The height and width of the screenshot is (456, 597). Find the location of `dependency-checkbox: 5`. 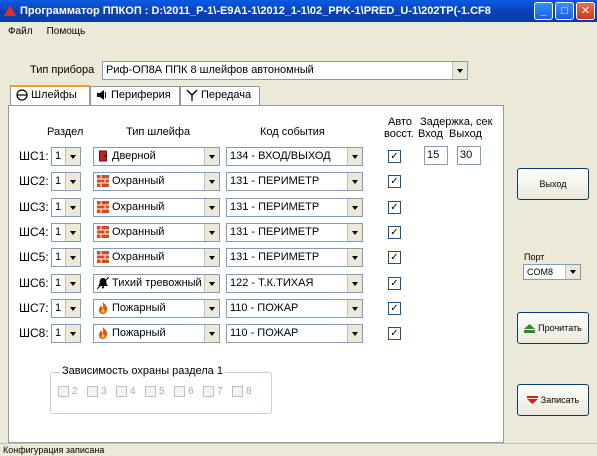

dependency-checkbox: 5 is located at coordinates (155, 391).